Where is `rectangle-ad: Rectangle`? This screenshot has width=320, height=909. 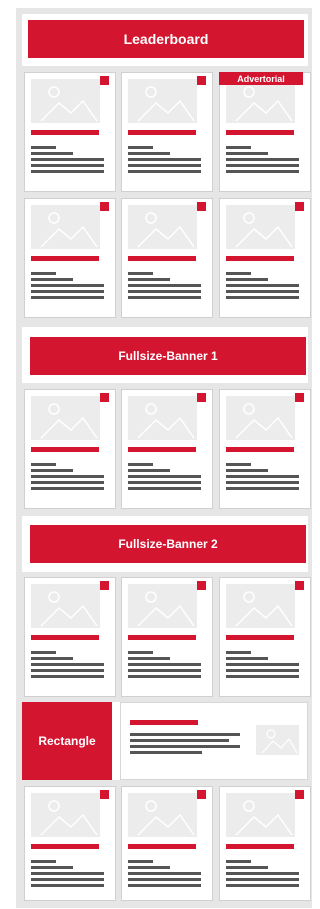
rectangle-ad: Rectangle is located at coordinates (67, 741).